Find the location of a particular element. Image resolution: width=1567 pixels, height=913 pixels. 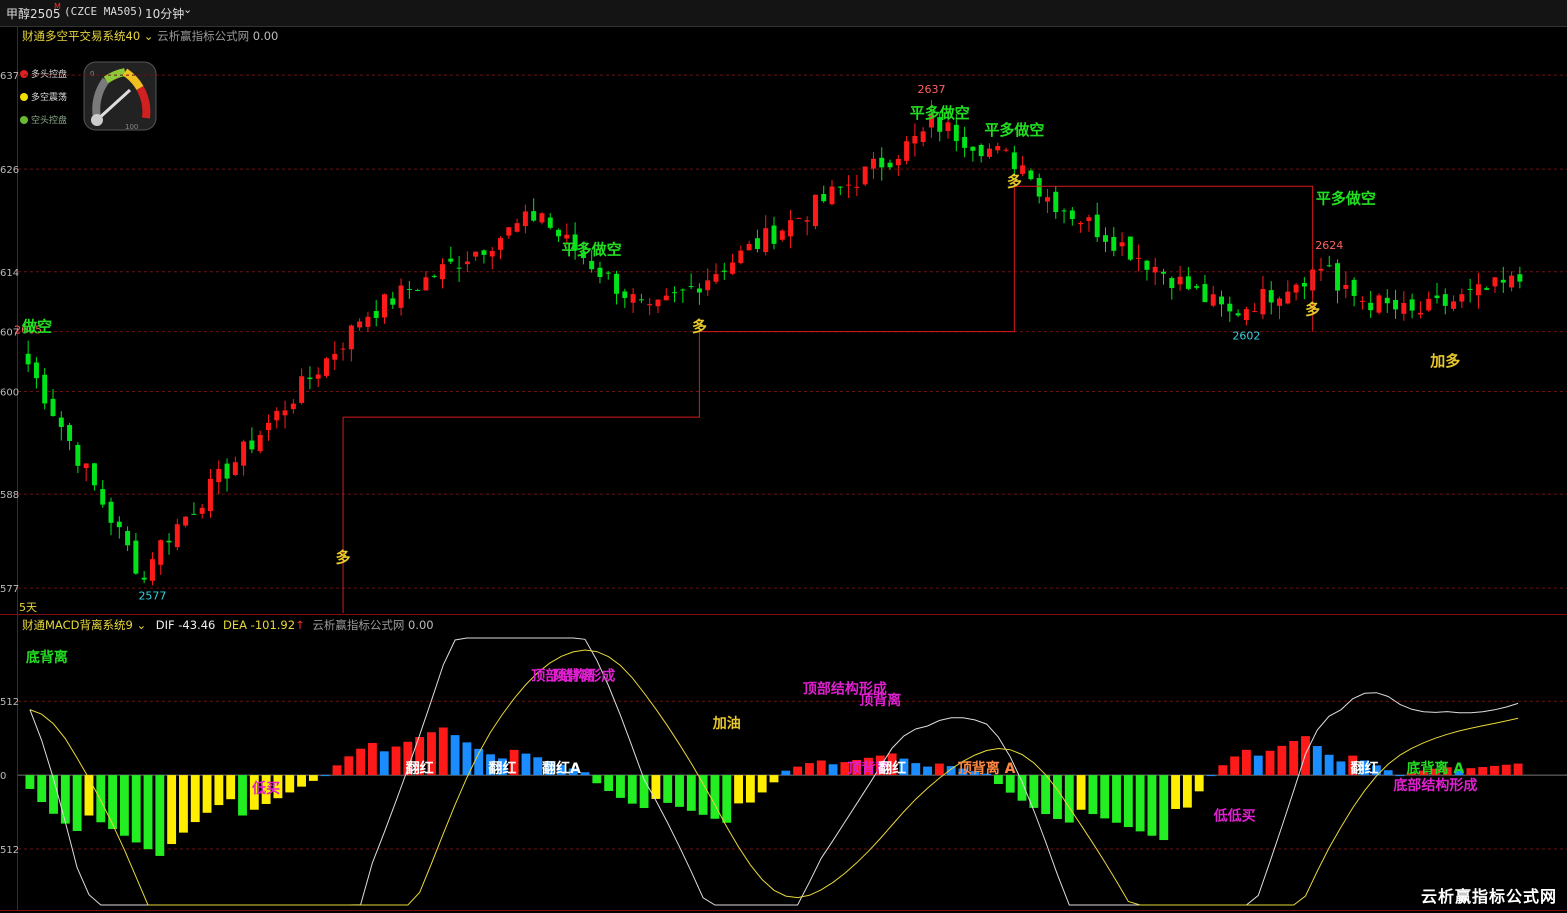

signal-label: 做空 is located at coordinates (36, 327).